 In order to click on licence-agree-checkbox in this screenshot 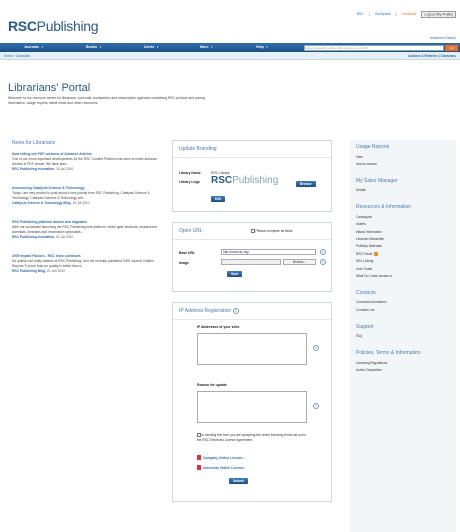, I will do `click(199, 435)`.